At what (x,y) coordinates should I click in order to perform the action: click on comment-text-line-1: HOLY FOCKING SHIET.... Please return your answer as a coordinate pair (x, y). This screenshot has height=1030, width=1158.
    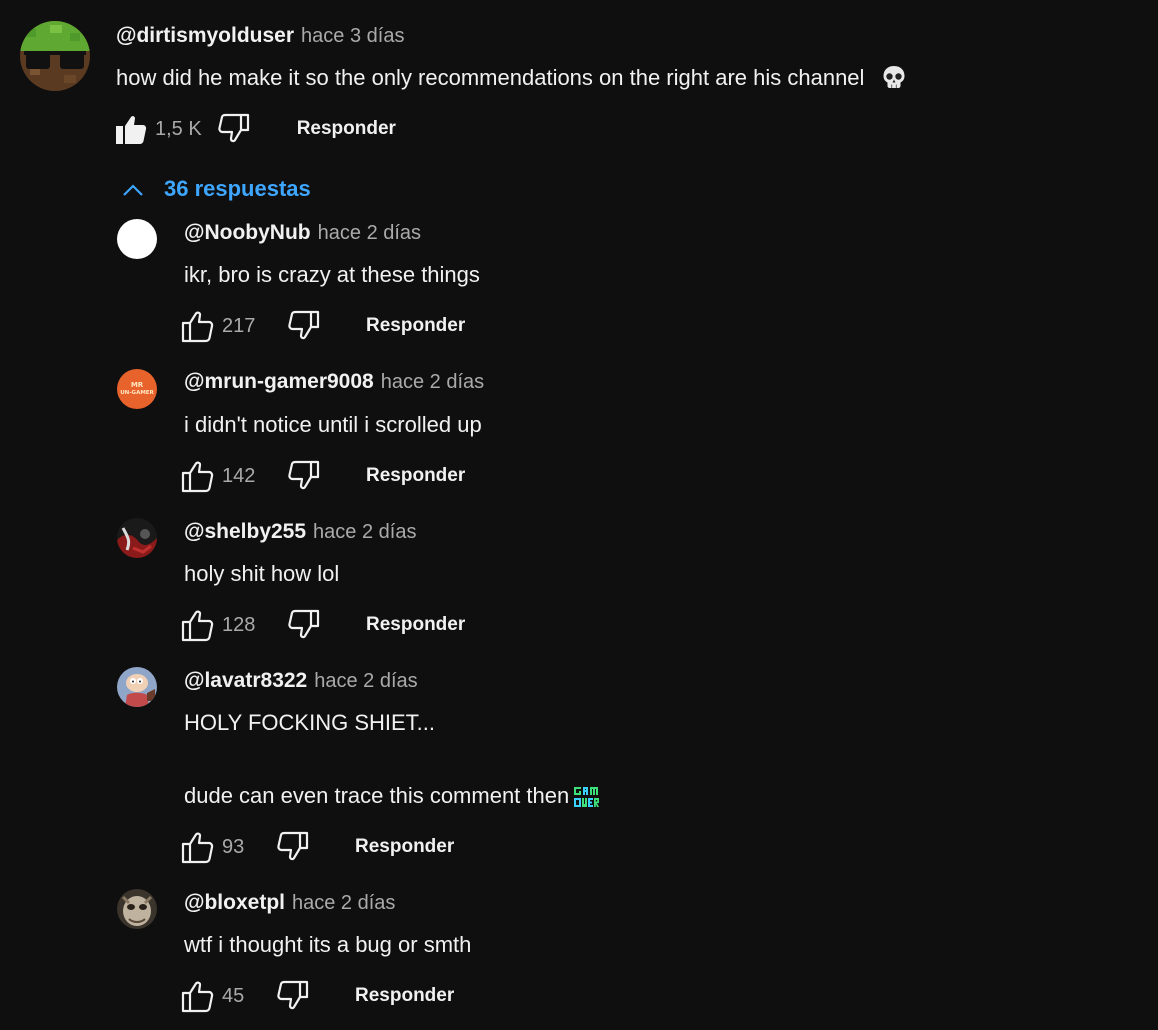
    Looking at the image, I should click on (310, 722).